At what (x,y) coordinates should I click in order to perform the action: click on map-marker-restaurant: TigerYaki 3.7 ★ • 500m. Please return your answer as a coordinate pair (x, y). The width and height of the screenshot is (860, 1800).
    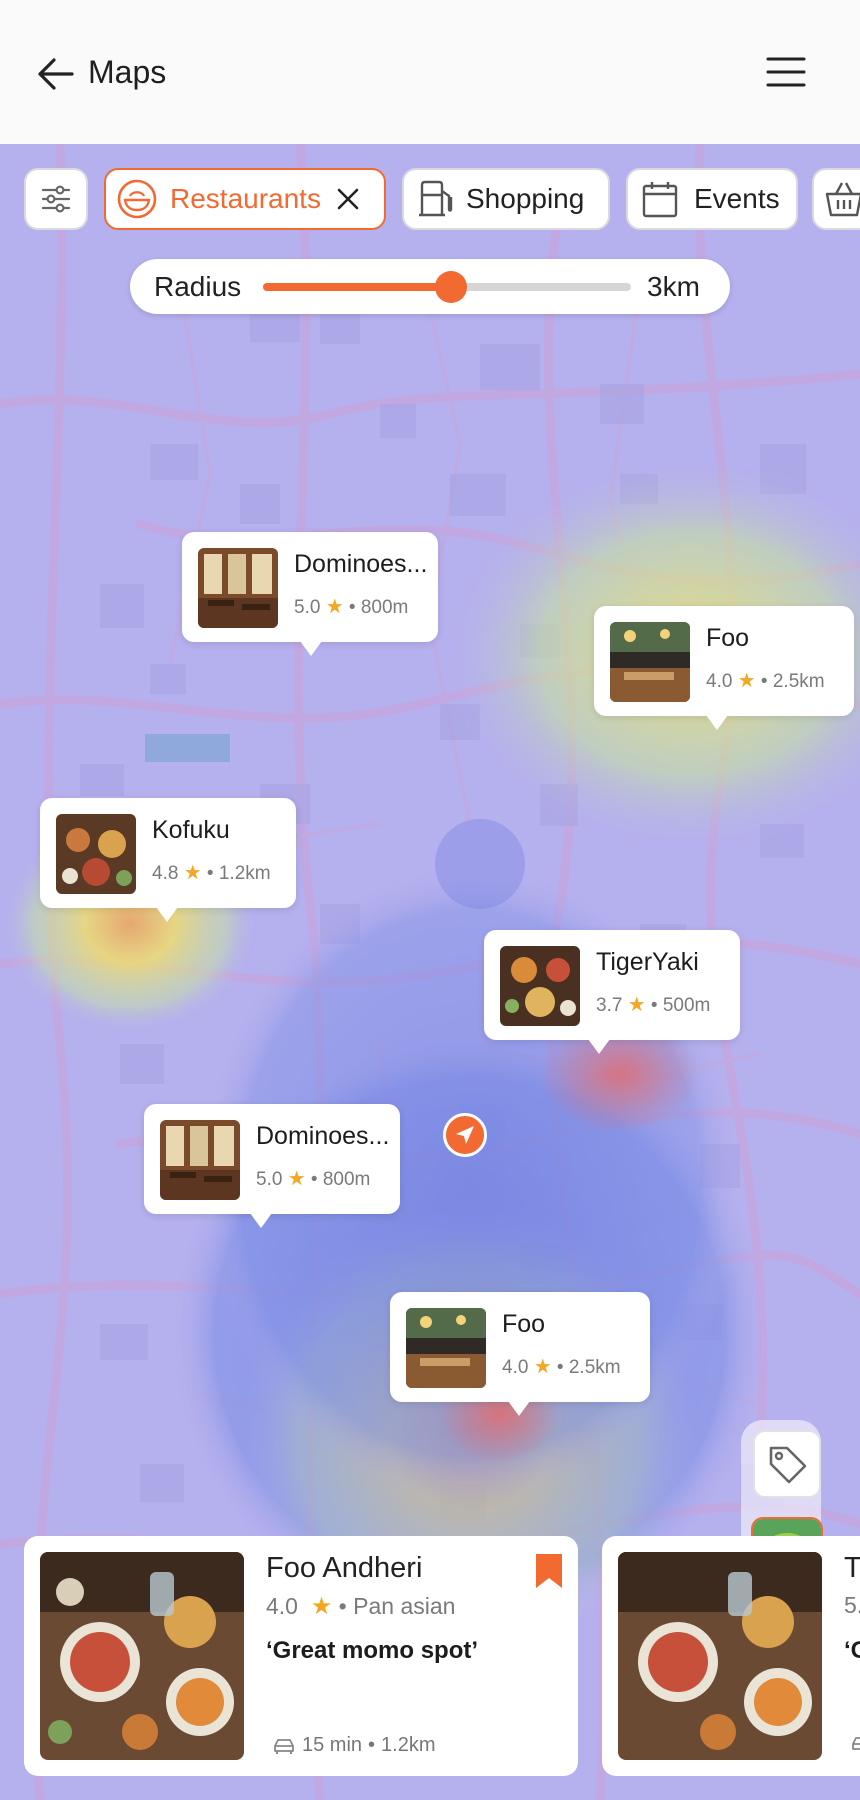
    Looking at the image, I should click on (612, 992).